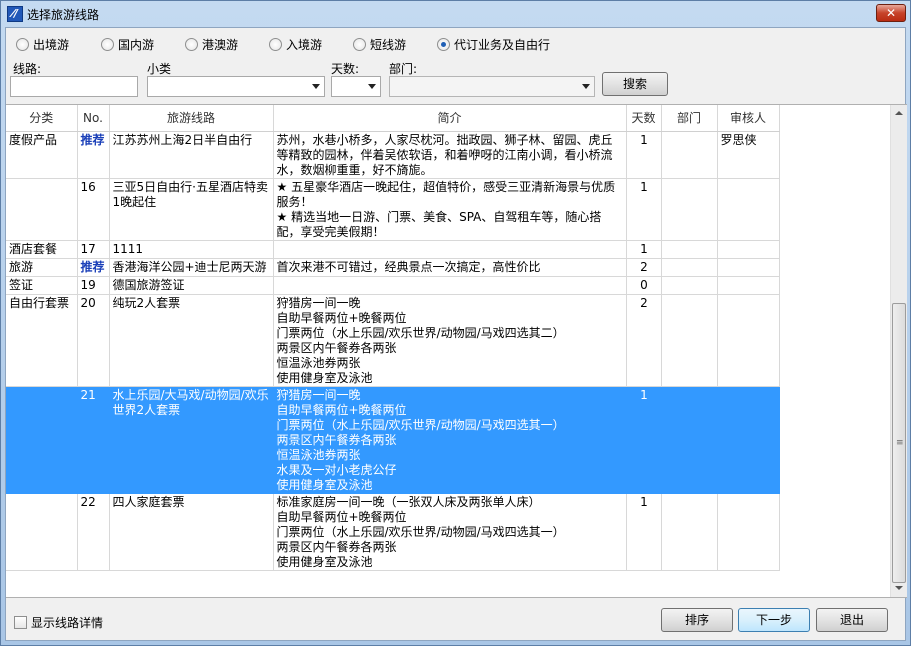 This screenshot has width=911, height=646. What do you see at coordinates (42, 118) in the screenshot?
I see `column-header-category: 分类` at bounding box center [42, 118].